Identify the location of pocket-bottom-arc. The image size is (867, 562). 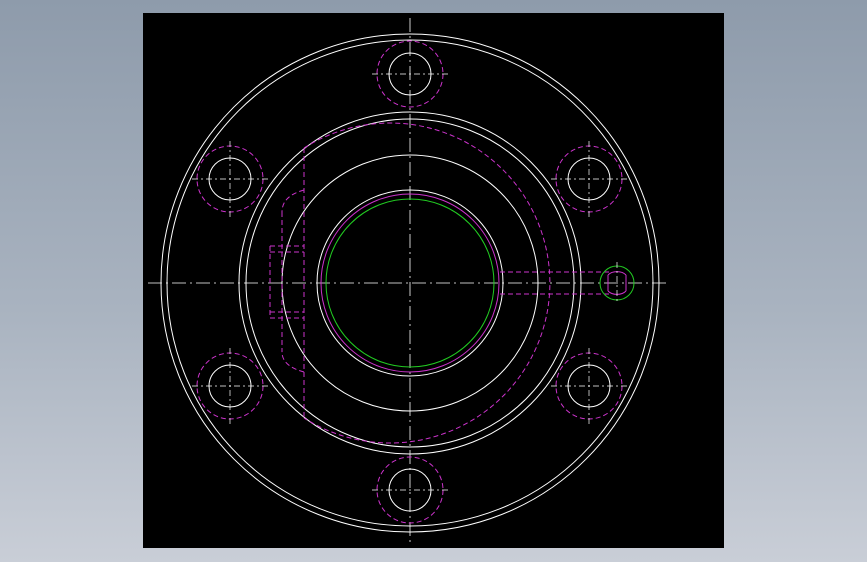
(293, 362).